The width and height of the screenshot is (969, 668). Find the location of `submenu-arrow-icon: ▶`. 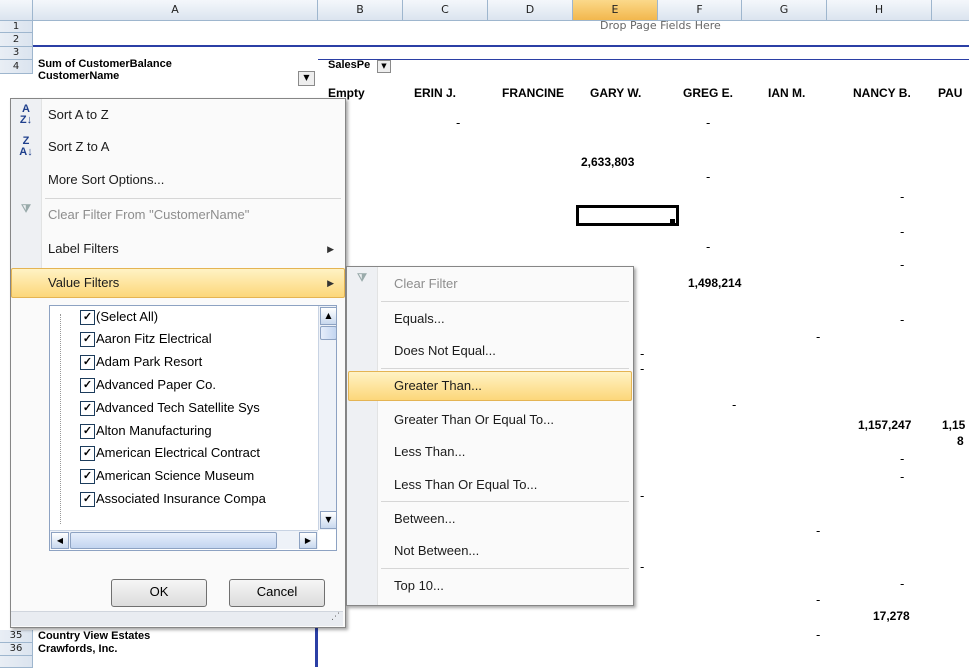

submenu-arrow-icon: ▶ is located at coordinates (330, 283).